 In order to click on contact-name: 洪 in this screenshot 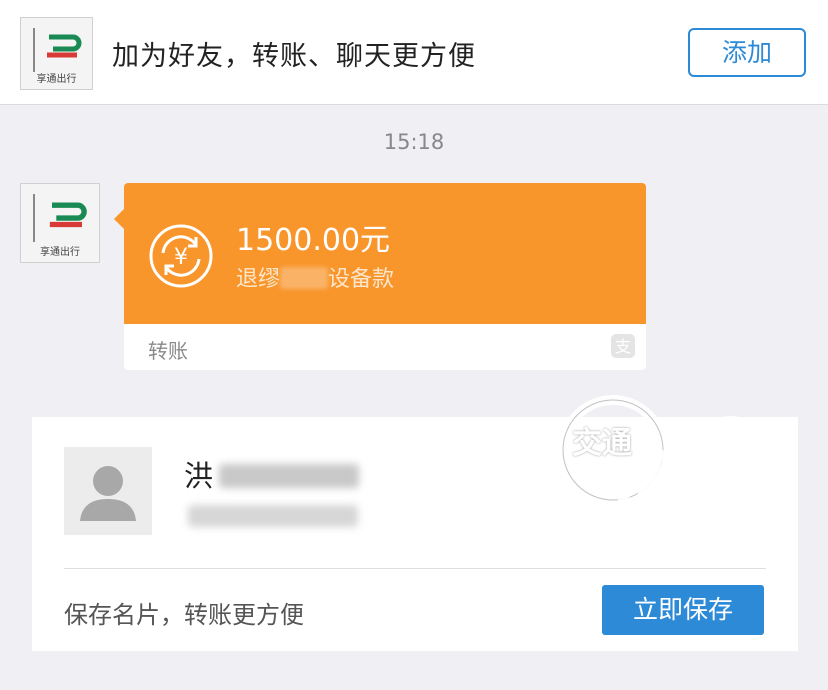, I will do `click(272, 474)`.